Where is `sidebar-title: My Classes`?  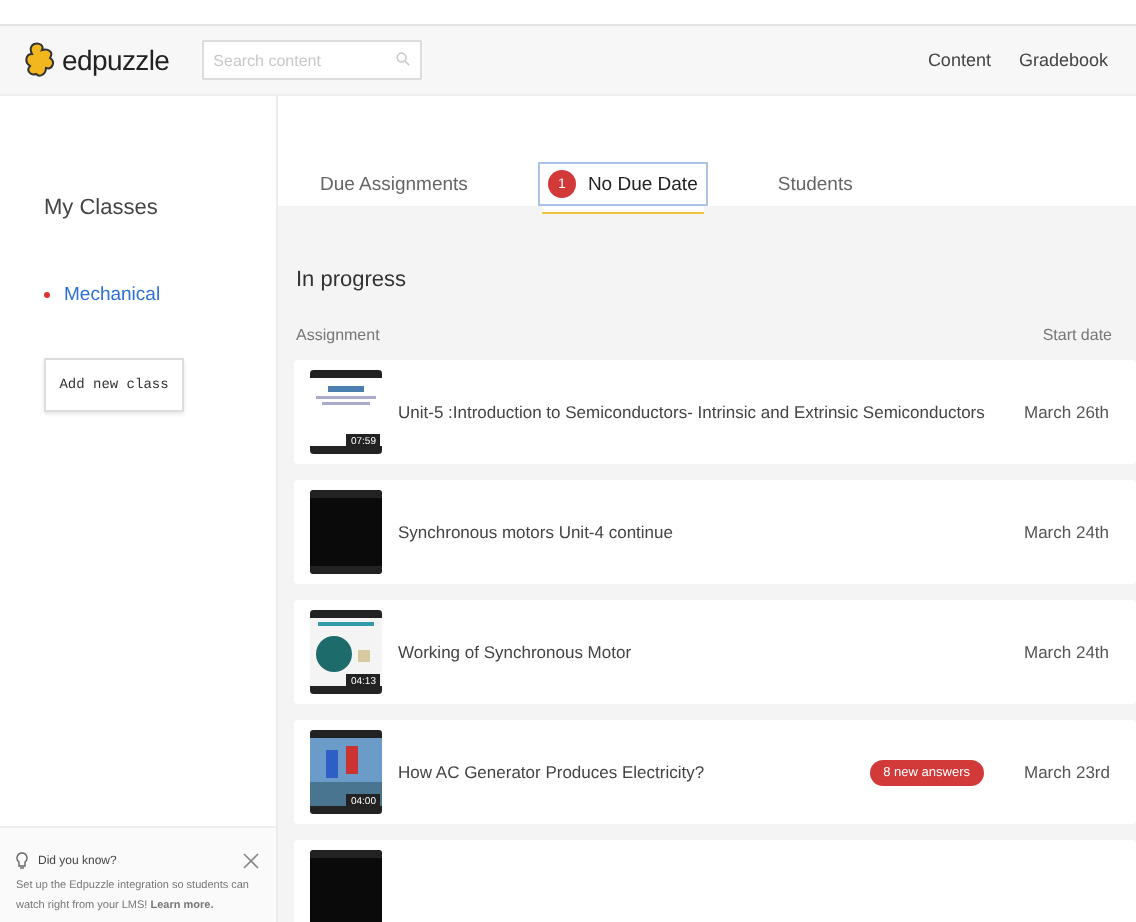 sidebar-title: My Classes is located at coordinates (101, 207).